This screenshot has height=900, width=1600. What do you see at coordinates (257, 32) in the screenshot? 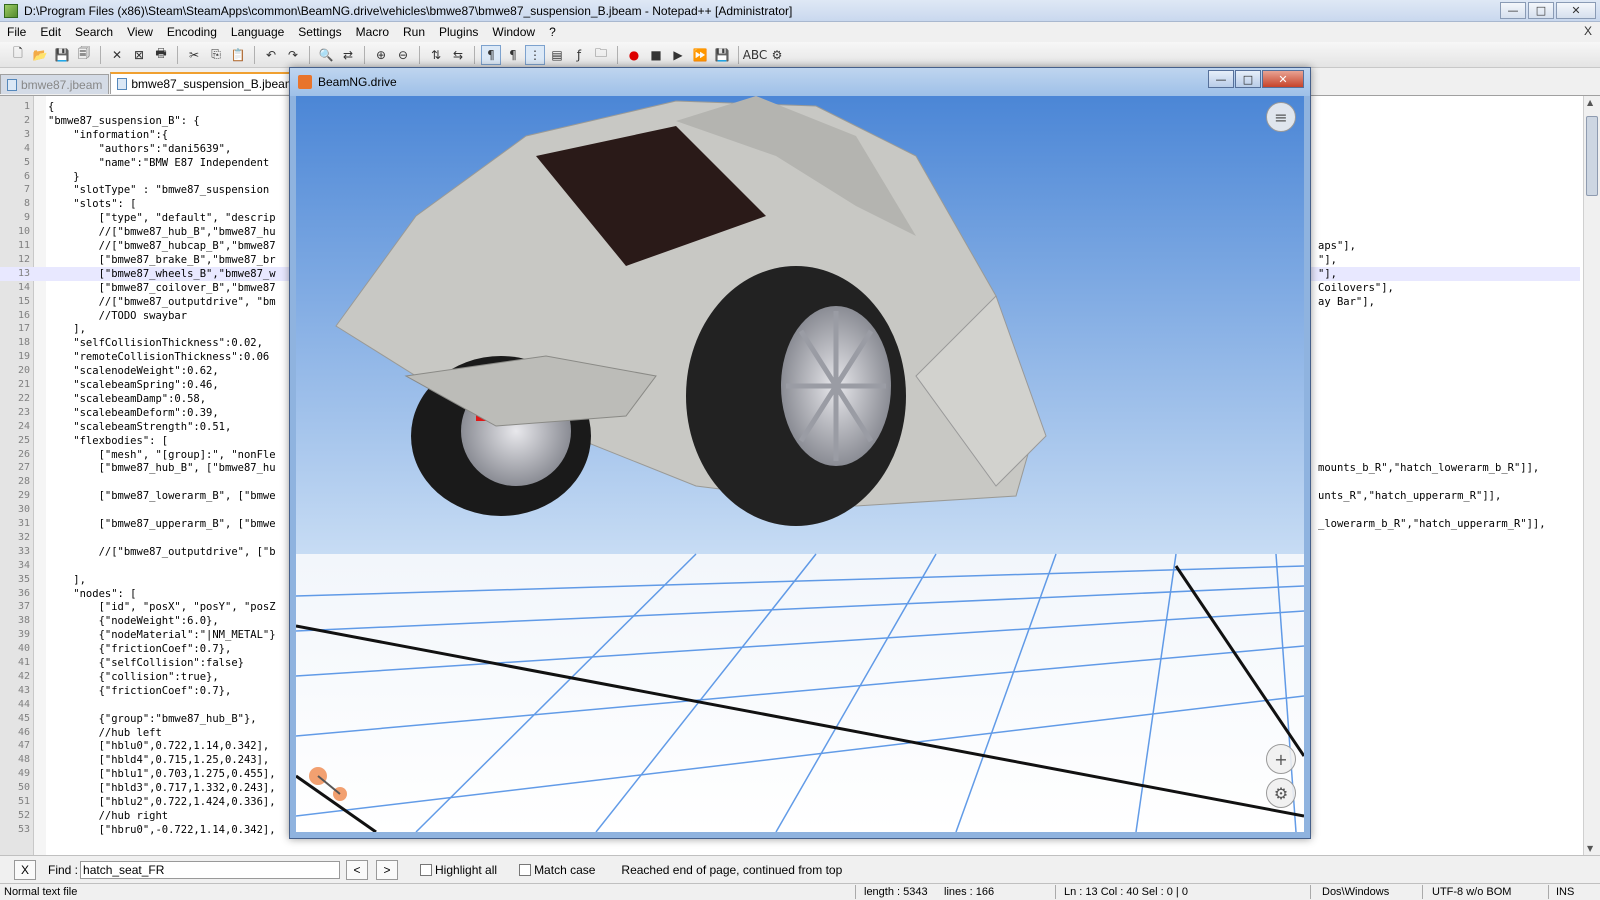
I see `menu-item-language: Language` at bounding box center [257, 32].